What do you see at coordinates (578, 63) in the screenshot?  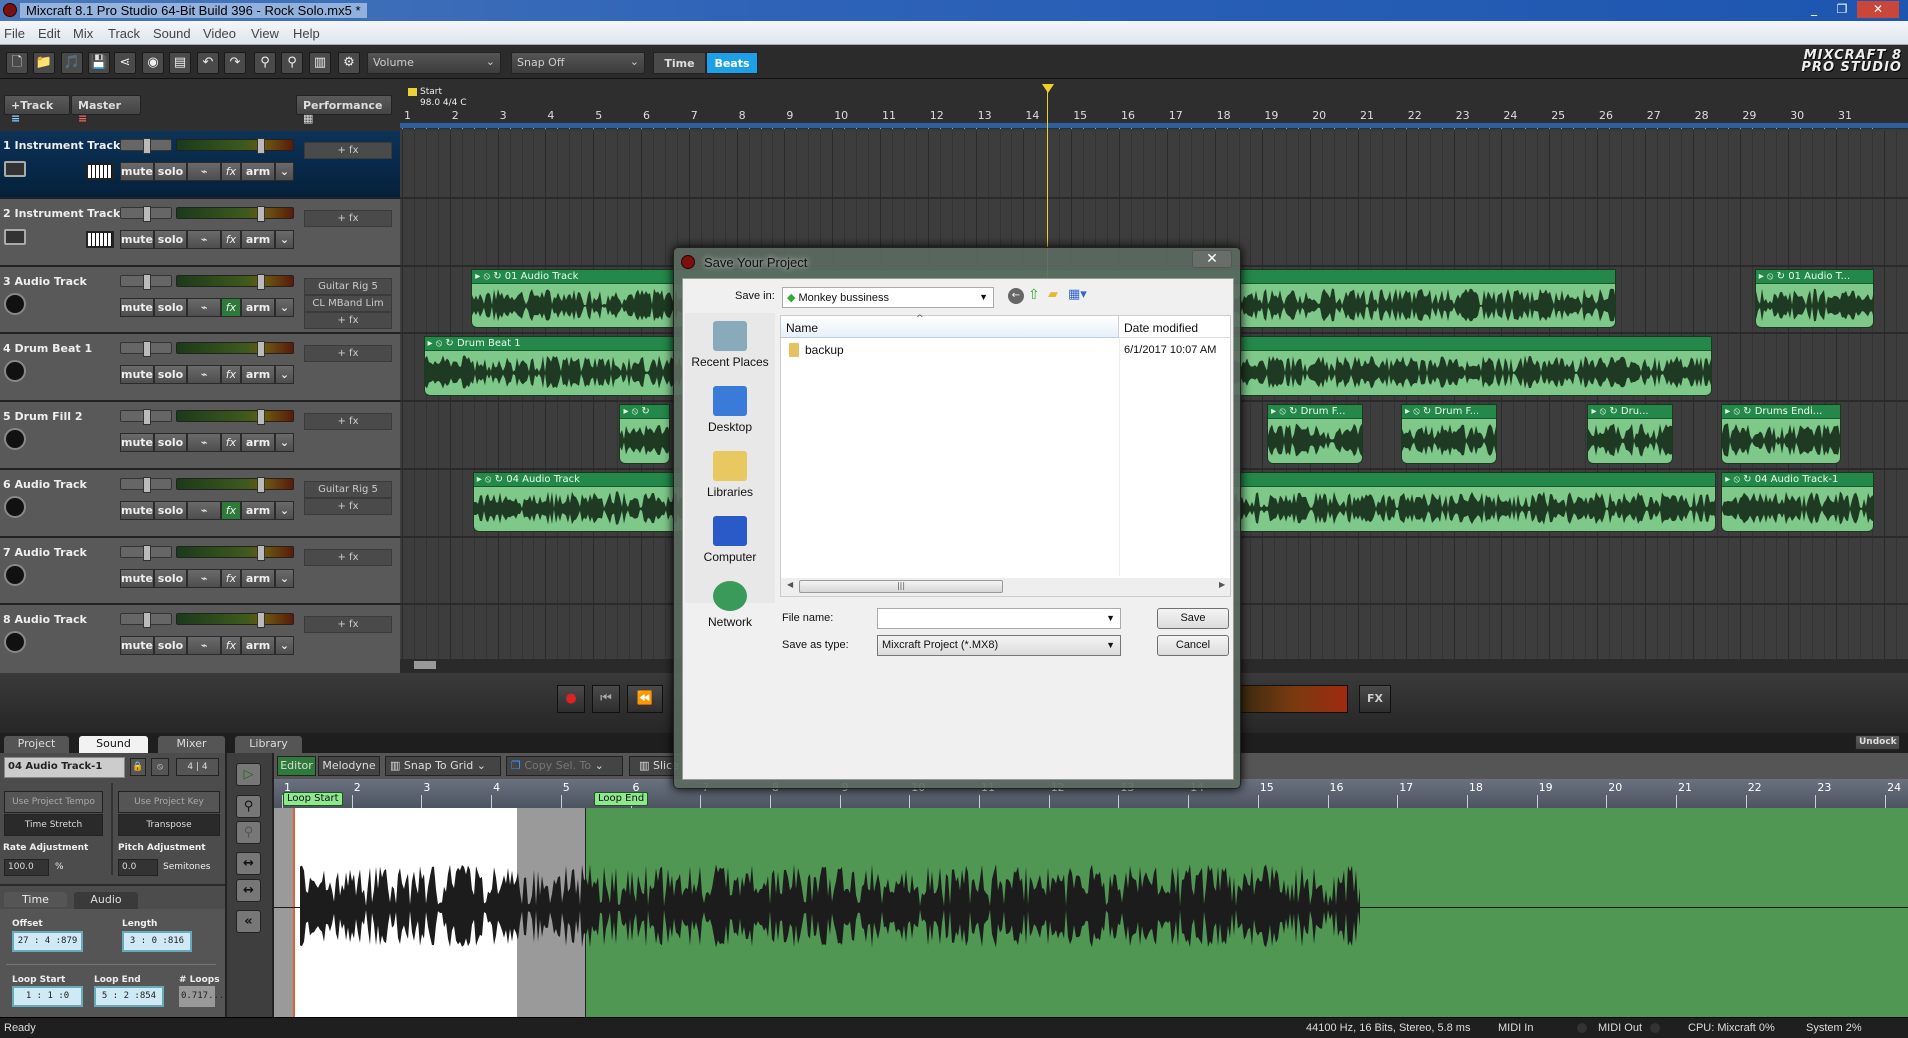 I see `snap-select: Snap Off ⌄` at bounding box center [578, 63].